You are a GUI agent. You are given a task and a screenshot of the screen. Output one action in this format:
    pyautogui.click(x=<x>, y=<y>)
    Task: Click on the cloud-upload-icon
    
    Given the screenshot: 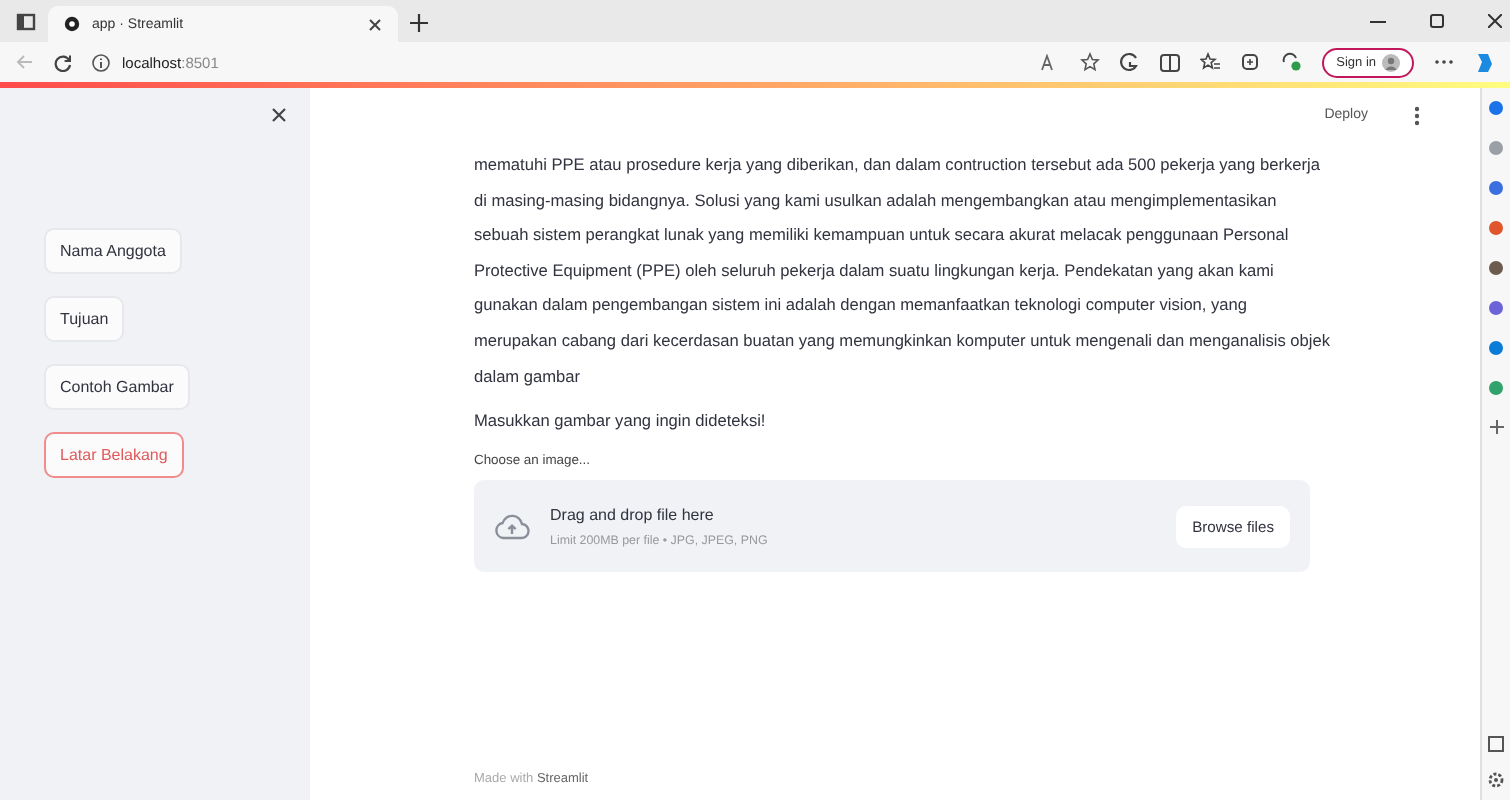 What is the action you would take?
    pyautogui.click(x=512, y=526)
    